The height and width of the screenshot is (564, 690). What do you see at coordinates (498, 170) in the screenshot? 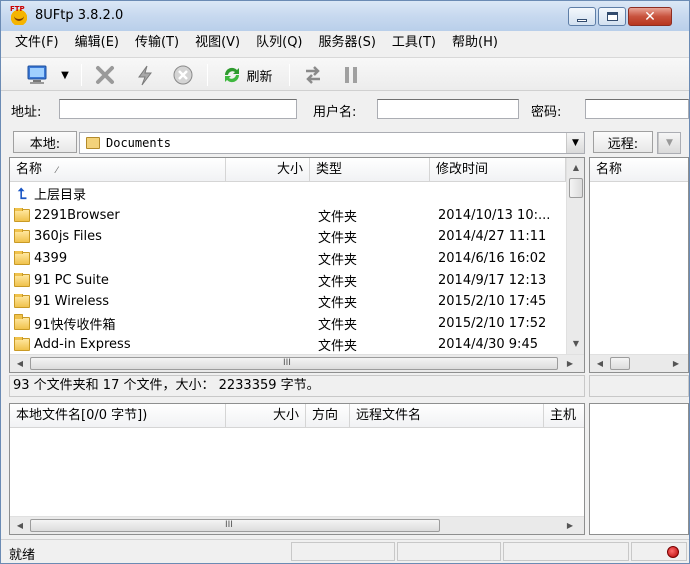
I see `col-modified: 修改时间` at bounding box center [498, 170].